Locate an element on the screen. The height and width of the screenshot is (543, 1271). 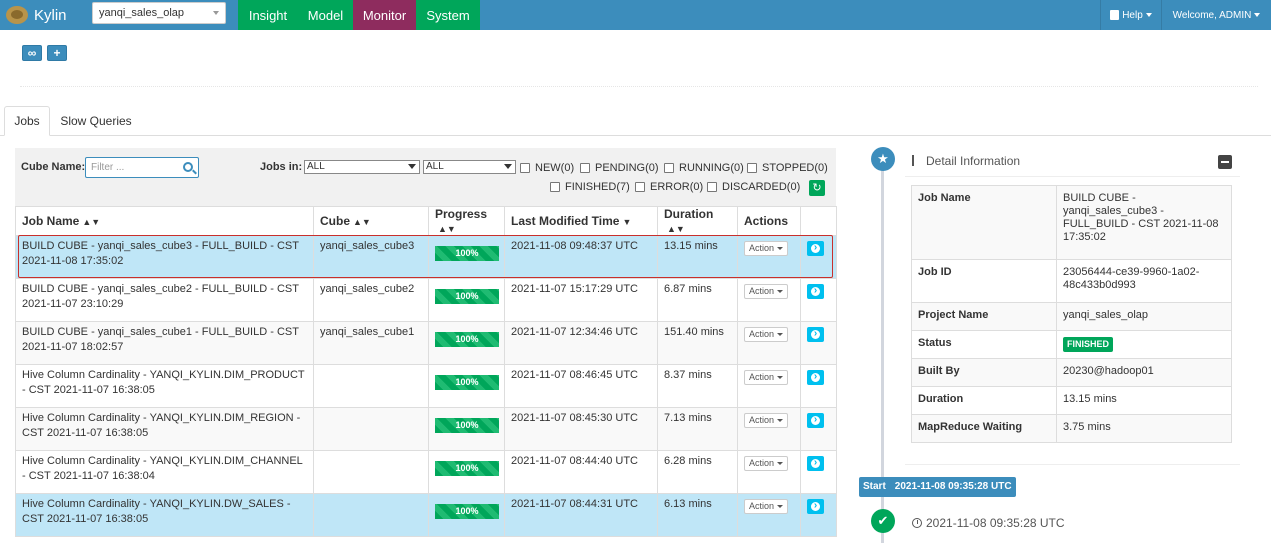
col-modified: Last Modified Time ▼ is located at coordinates (581, 221).